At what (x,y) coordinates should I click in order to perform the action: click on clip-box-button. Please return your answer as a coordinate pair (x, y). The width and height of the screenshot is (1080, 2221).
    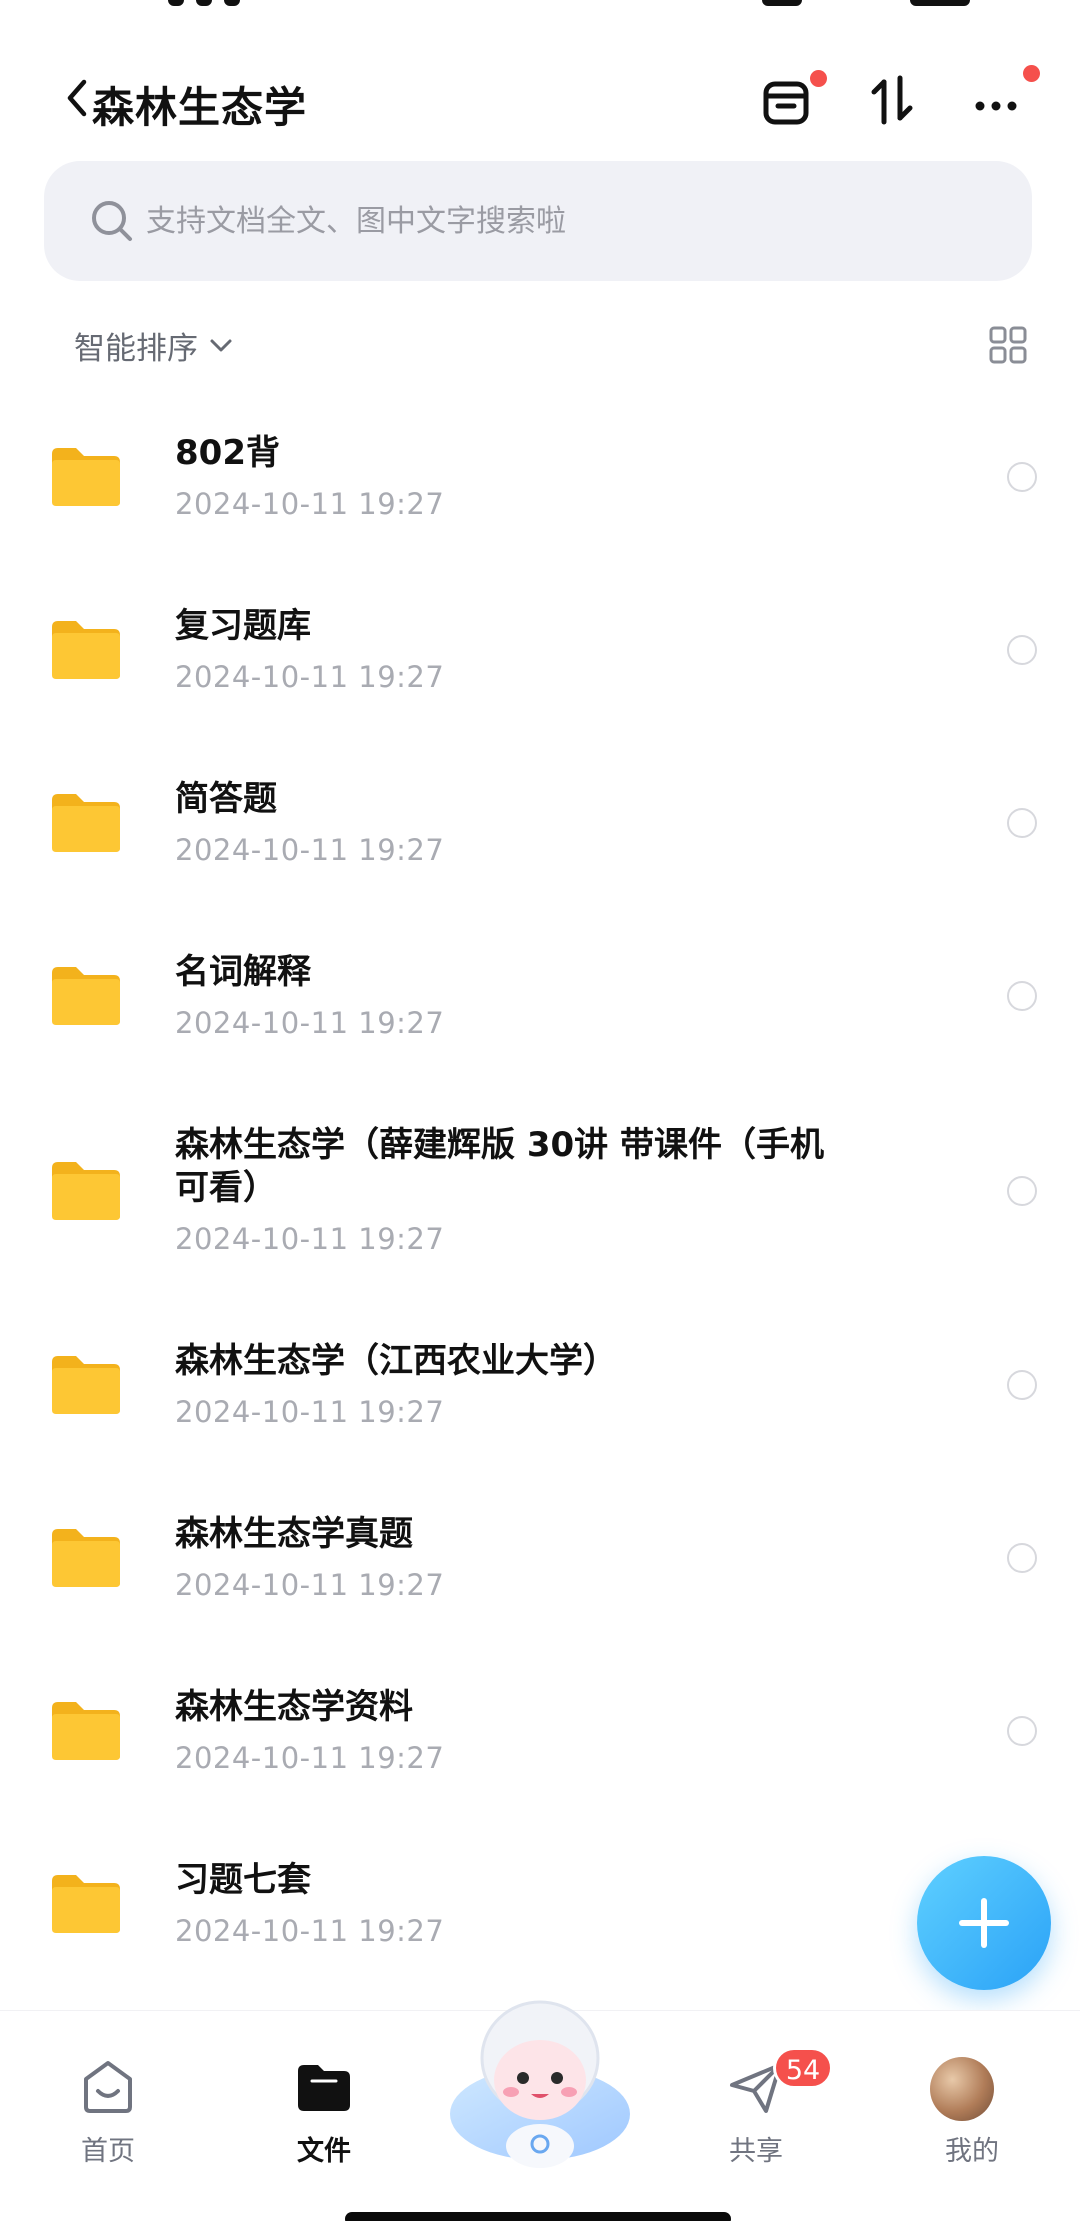
    Looking at the image, I should click on (790, 100).